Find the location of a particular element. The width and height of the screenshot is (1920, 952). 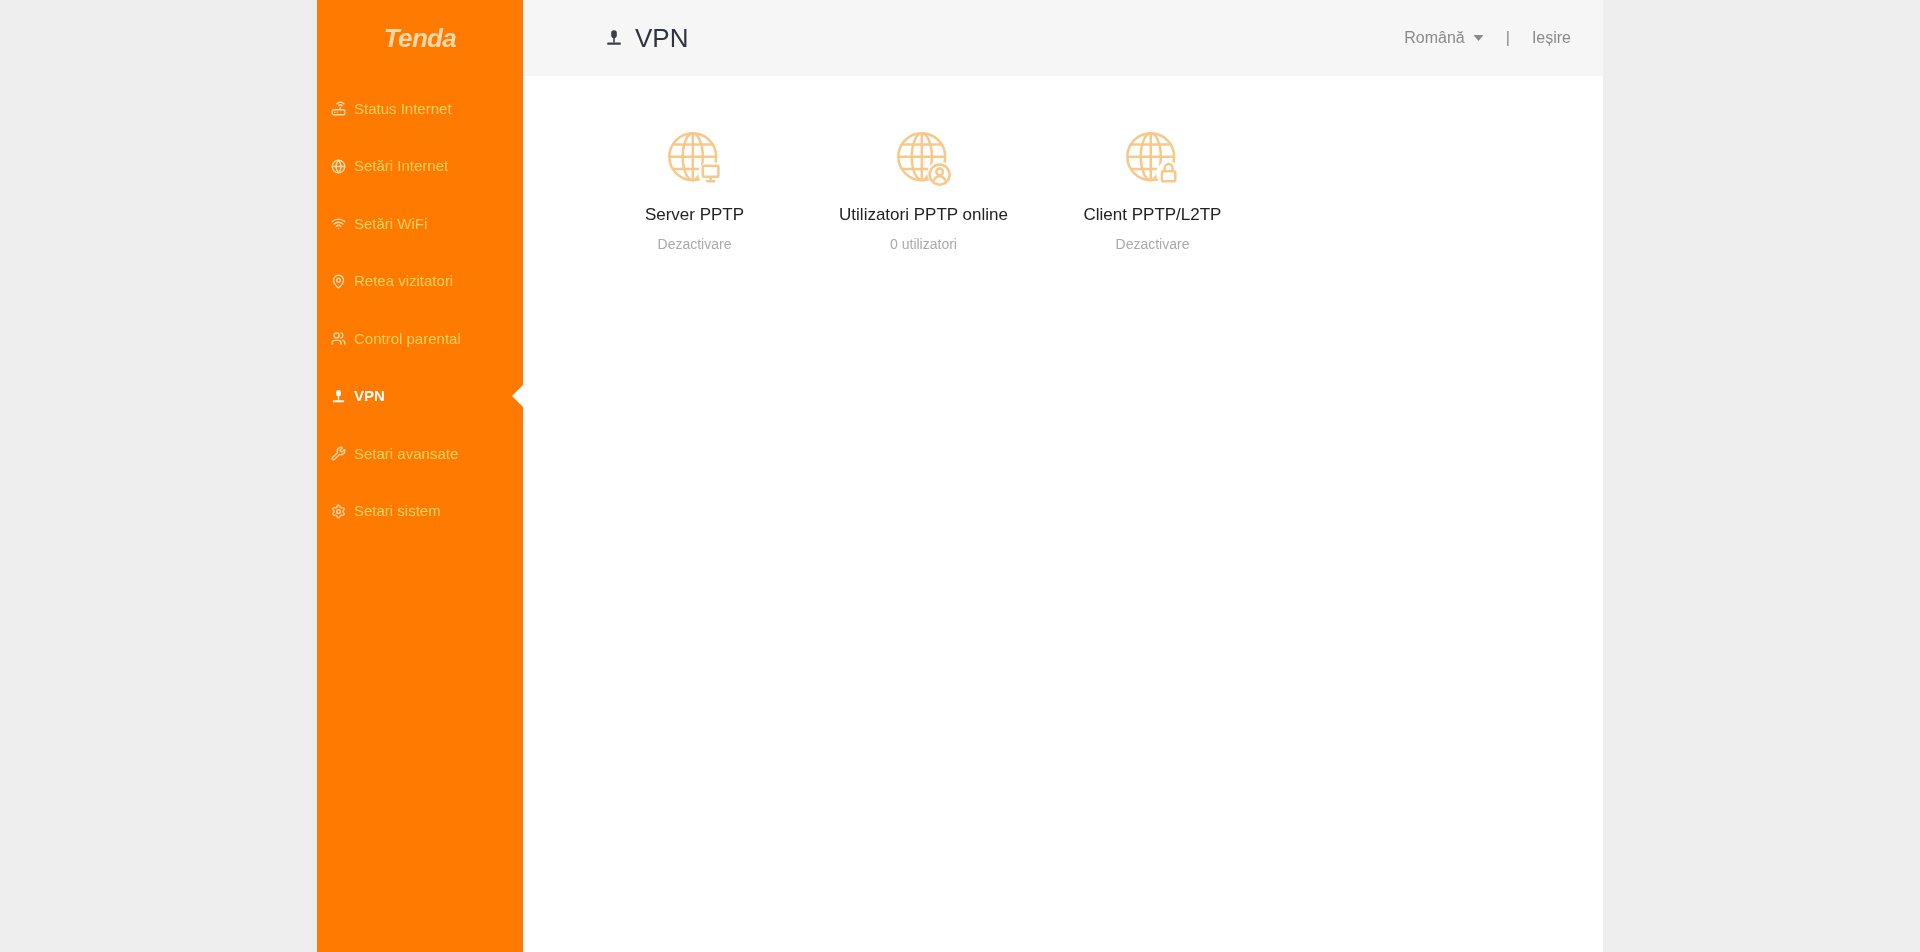

logo: Tenda is located at coordinates (420, 38).